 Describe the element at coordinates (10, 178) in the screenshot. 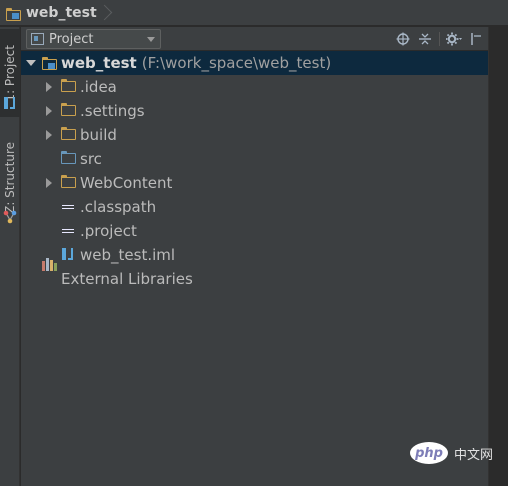

I see `tab-structure-label: Z: Structure` at that location.